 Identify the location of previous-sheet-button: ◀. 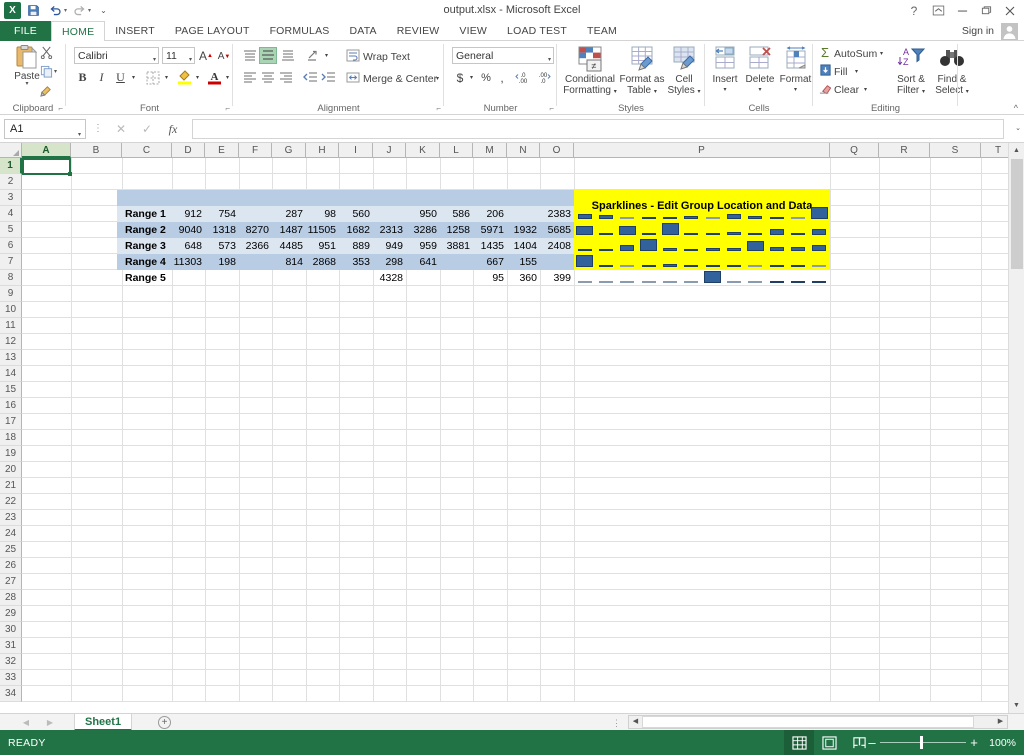
(26, 722).